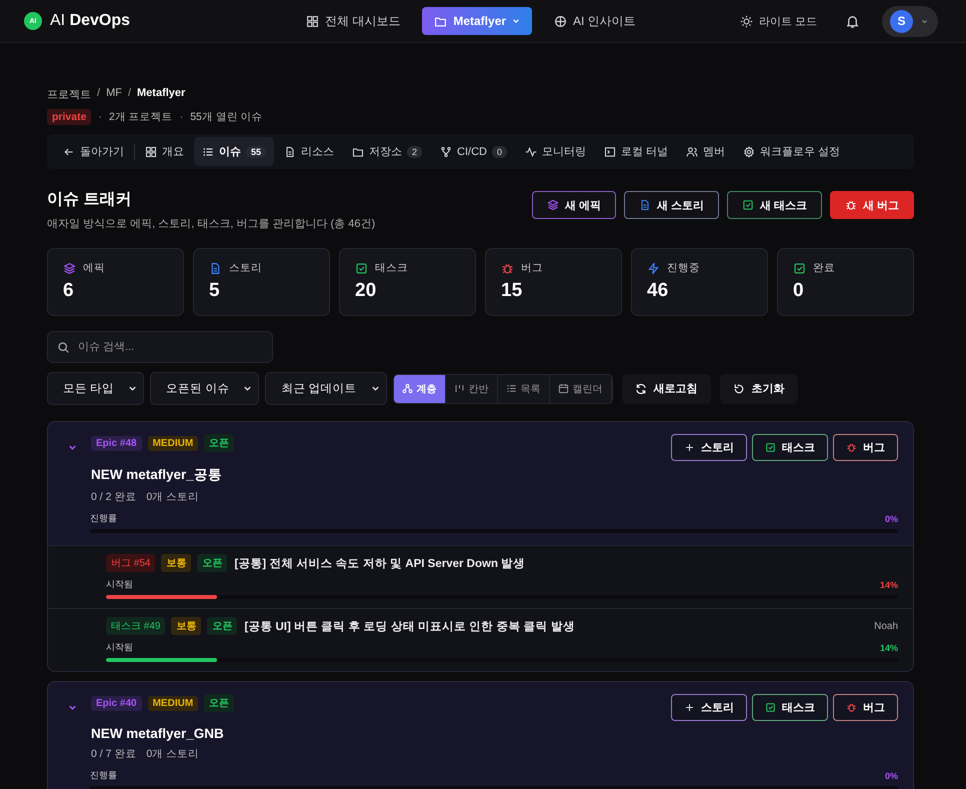 The height and width of the screenshot is (789, 966). I want to click on stat-value: 46, so click(658, 291).